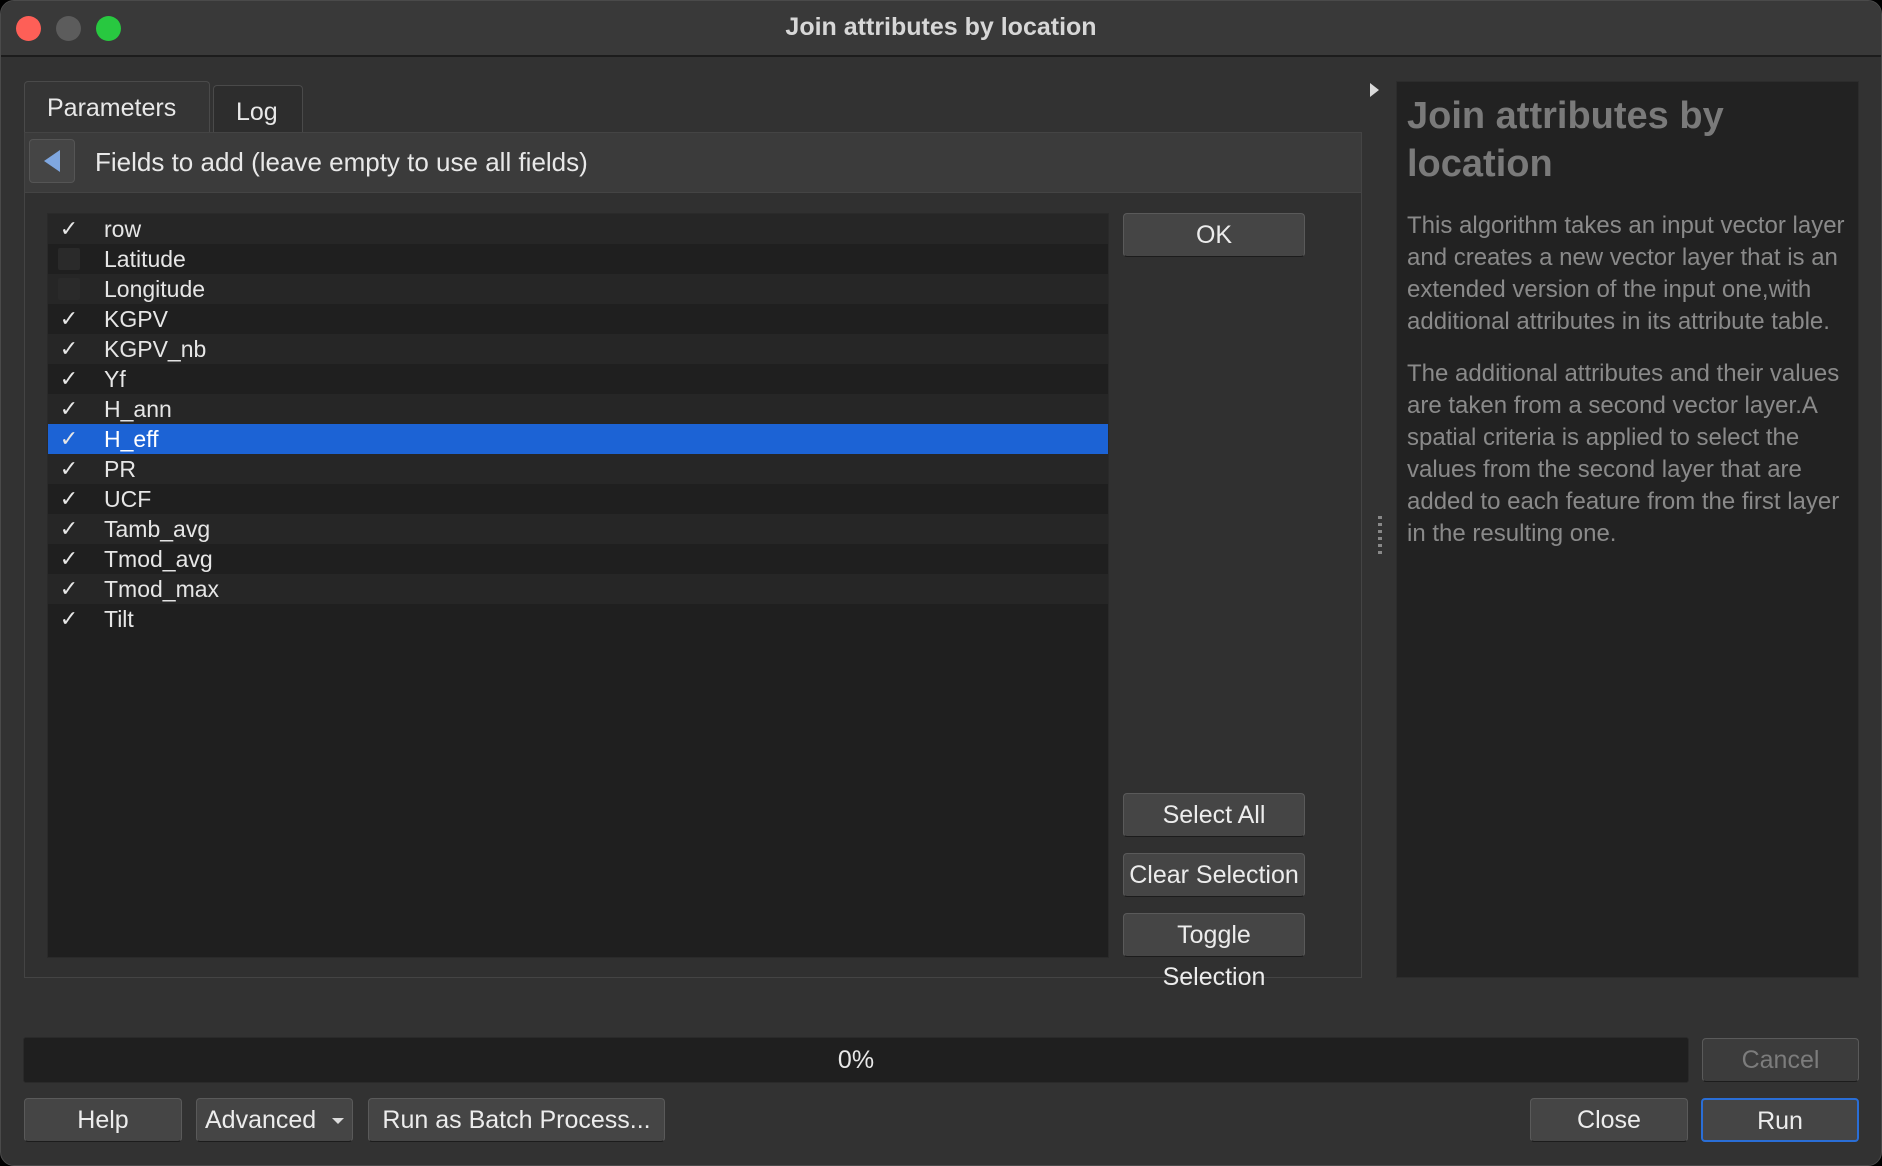  I want to click on field-name: Tmod_max, so click(162, 588).